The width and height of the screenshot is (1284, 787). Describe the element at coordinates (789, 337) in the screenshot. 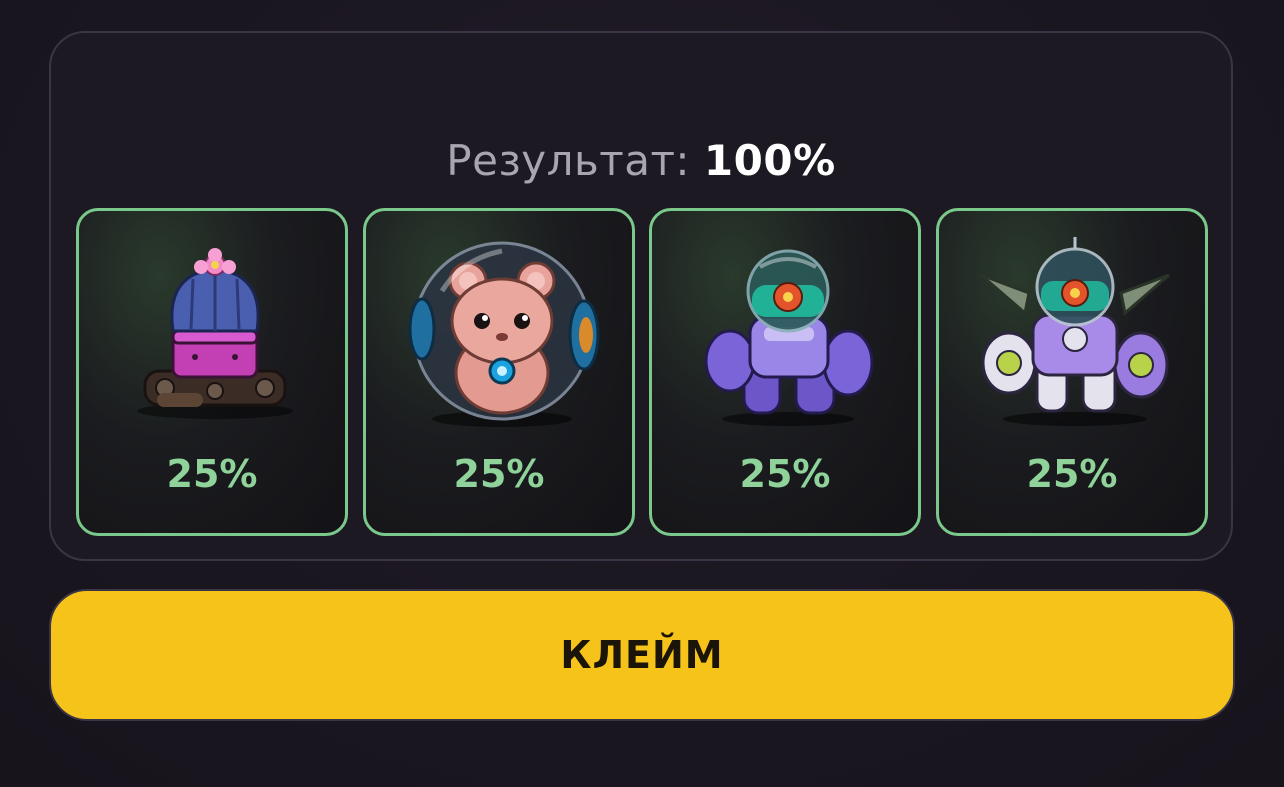

I see `robot-mech-icon` at that location.